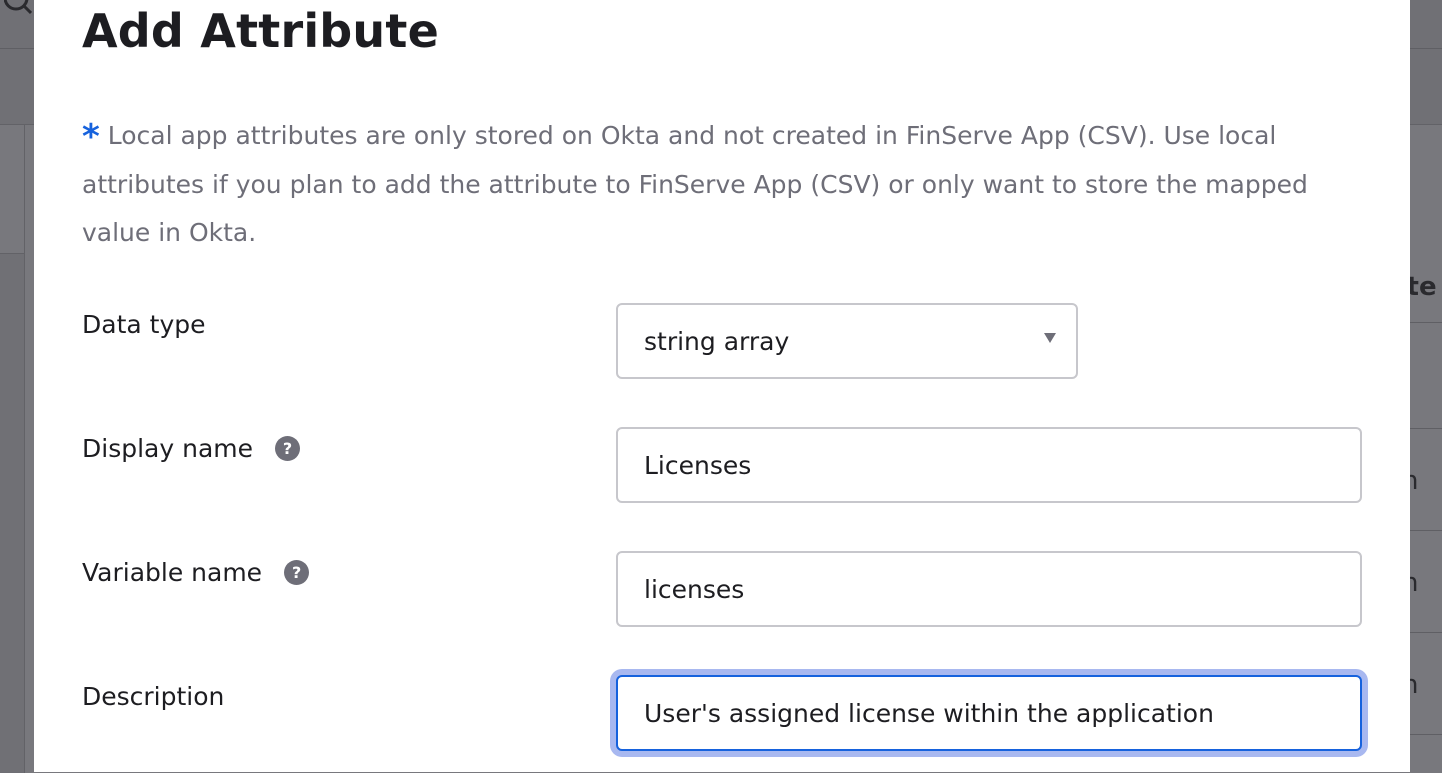  I want to click on data-type-select: string array, so click(847, 341).